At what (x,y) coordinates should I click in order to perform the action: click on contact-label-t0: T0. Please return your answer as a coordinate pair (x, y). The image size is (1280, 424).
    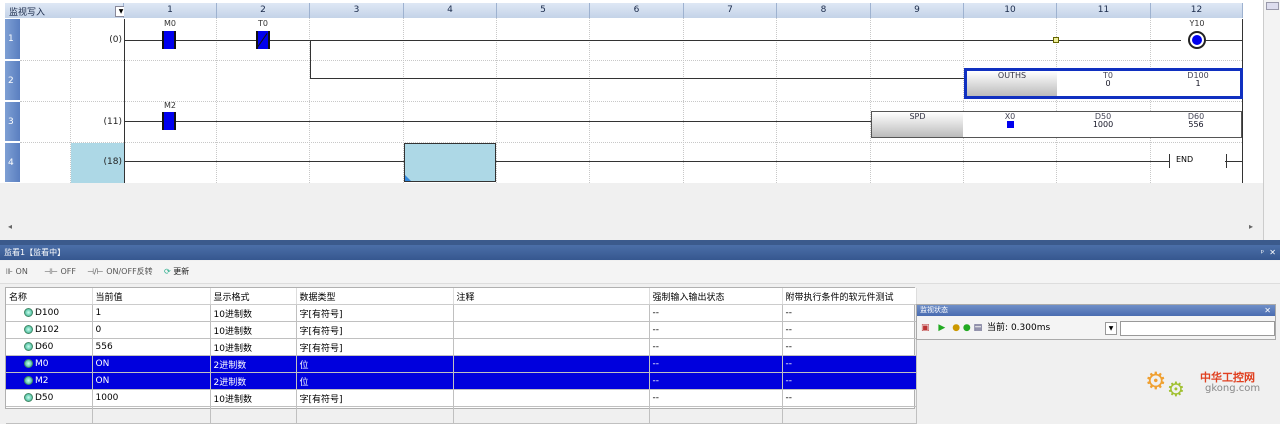
    Looking at the image, I should click on (263, 23).